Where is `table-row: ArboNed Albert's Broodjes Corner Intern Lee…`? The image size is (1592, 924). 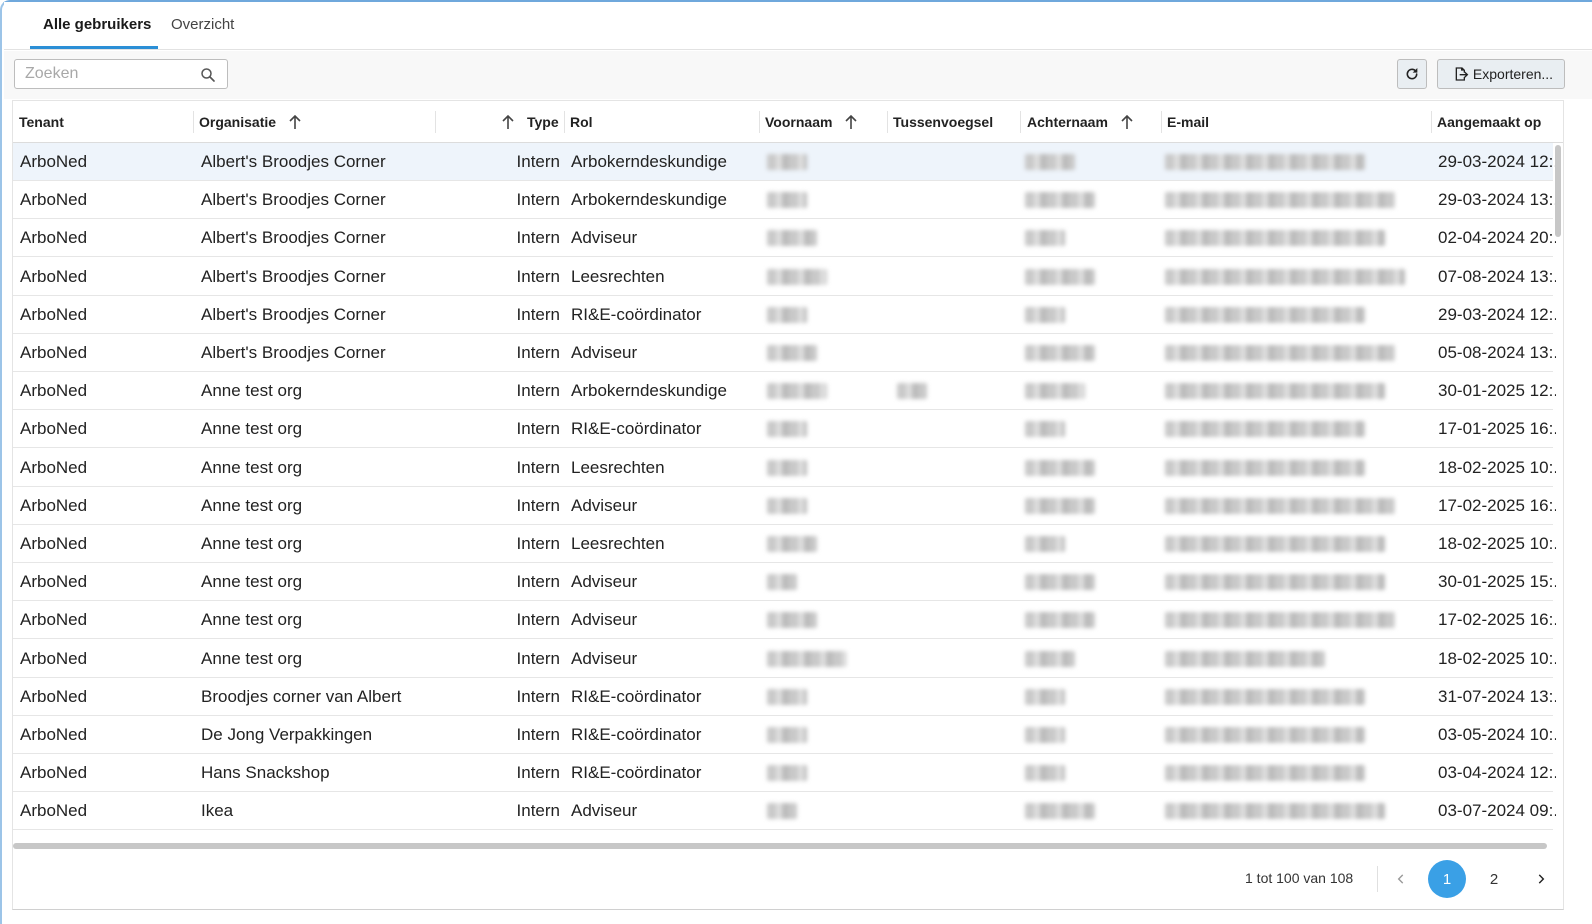
table-row: ArboNed Albert's Broodjes Corner Intern Lee… is located at coordinates (784, 277).